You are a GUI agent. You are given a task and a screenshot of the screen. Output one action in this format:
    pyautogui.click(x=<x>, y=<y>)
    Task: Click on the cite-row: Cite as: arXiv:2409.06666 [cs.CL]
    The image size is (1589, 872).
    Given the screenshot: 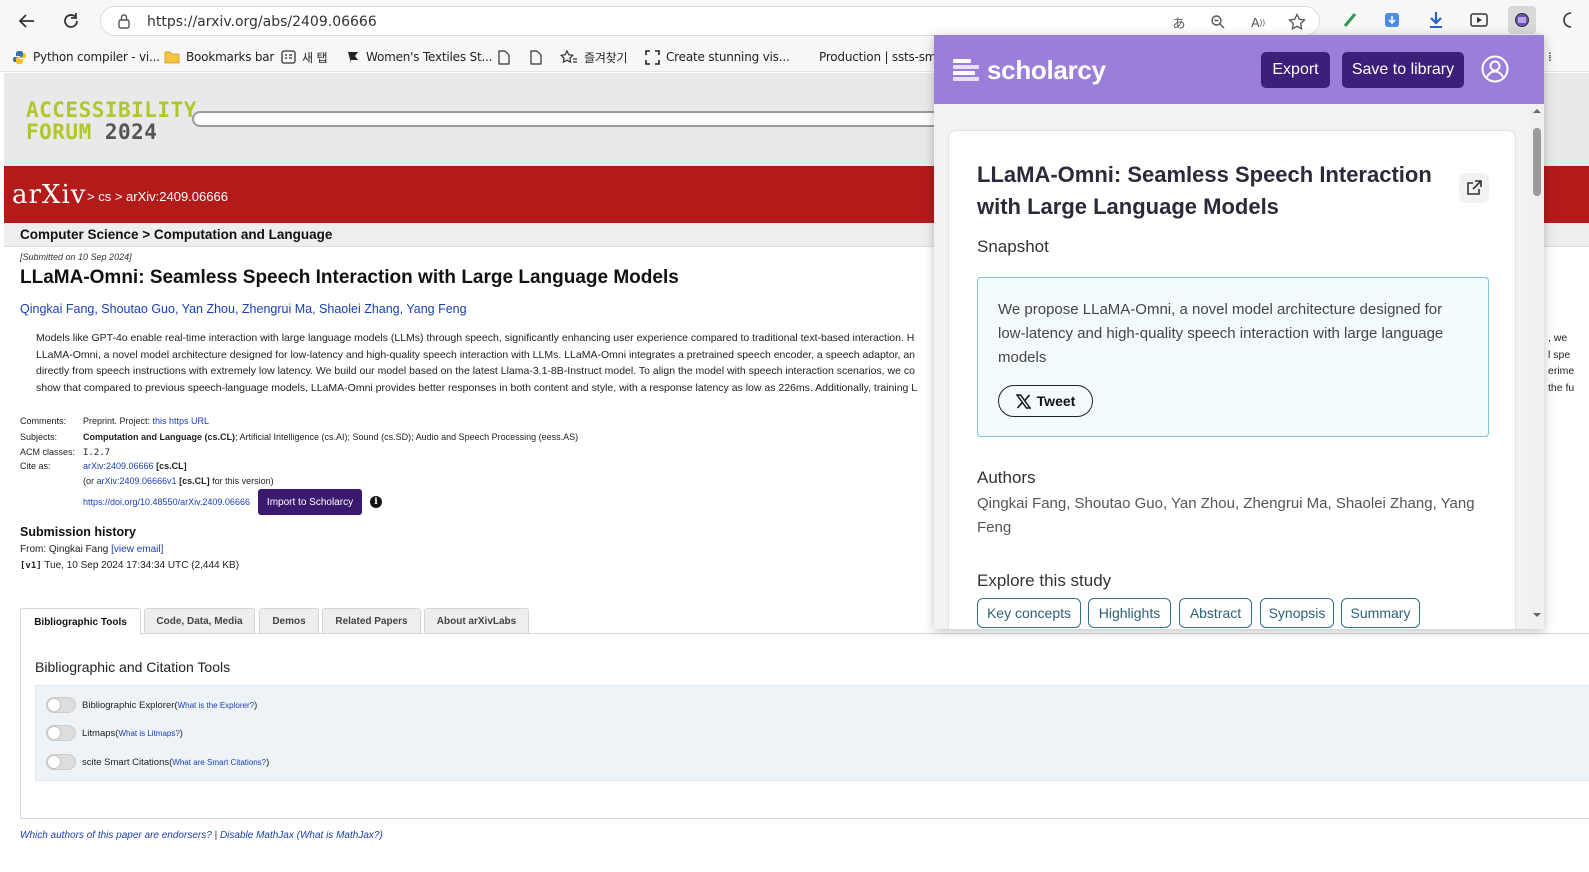 What is the action you would take?
    pyautogui.click(x=103, y=466)
    